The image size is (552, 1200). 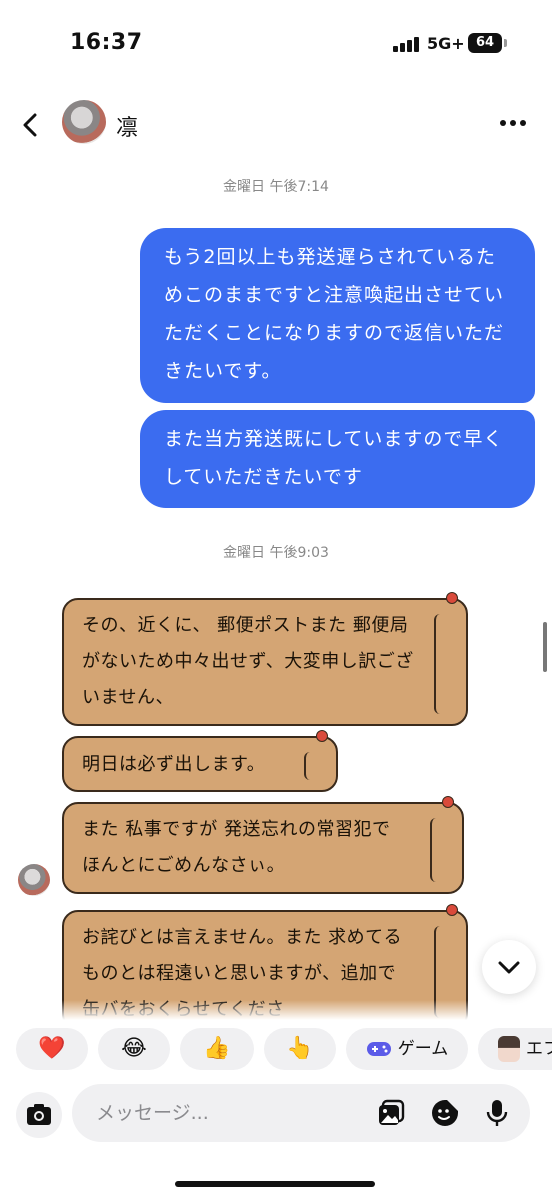 I want to click on sent-message: また当方発送既にしていますので早くしていただきたいです, so click(x=337, y=459).